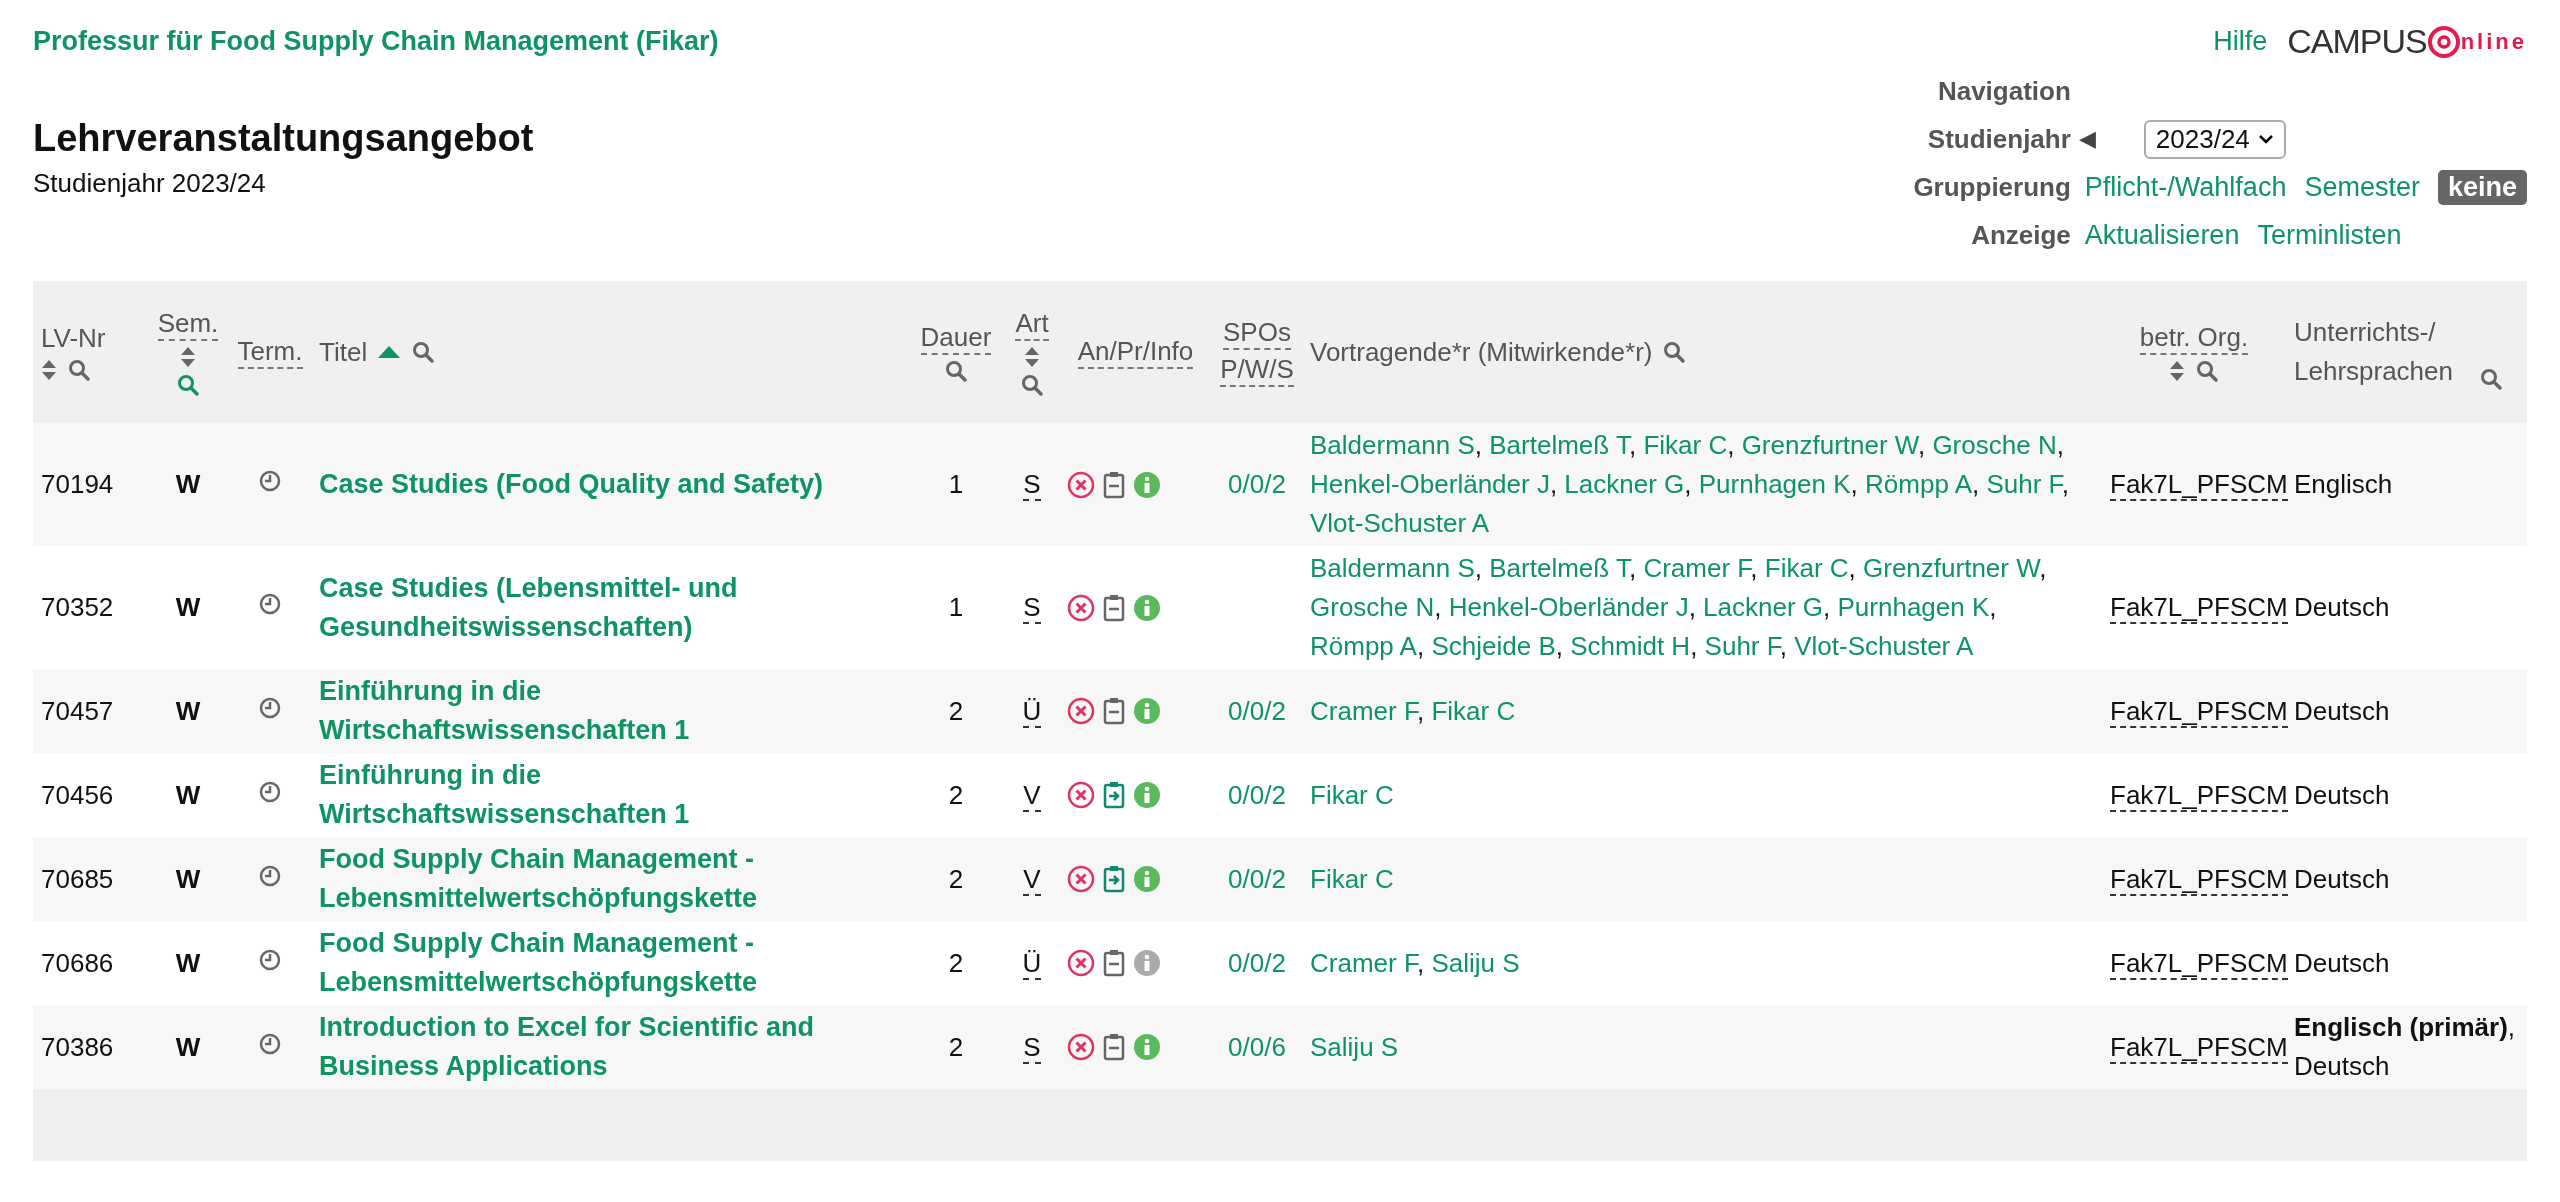 The height and width of the screenshot is (1202, 2560). Describe the element at coordinates (343, 352) in the screenshot. I see `column-header: Titel` at that location.